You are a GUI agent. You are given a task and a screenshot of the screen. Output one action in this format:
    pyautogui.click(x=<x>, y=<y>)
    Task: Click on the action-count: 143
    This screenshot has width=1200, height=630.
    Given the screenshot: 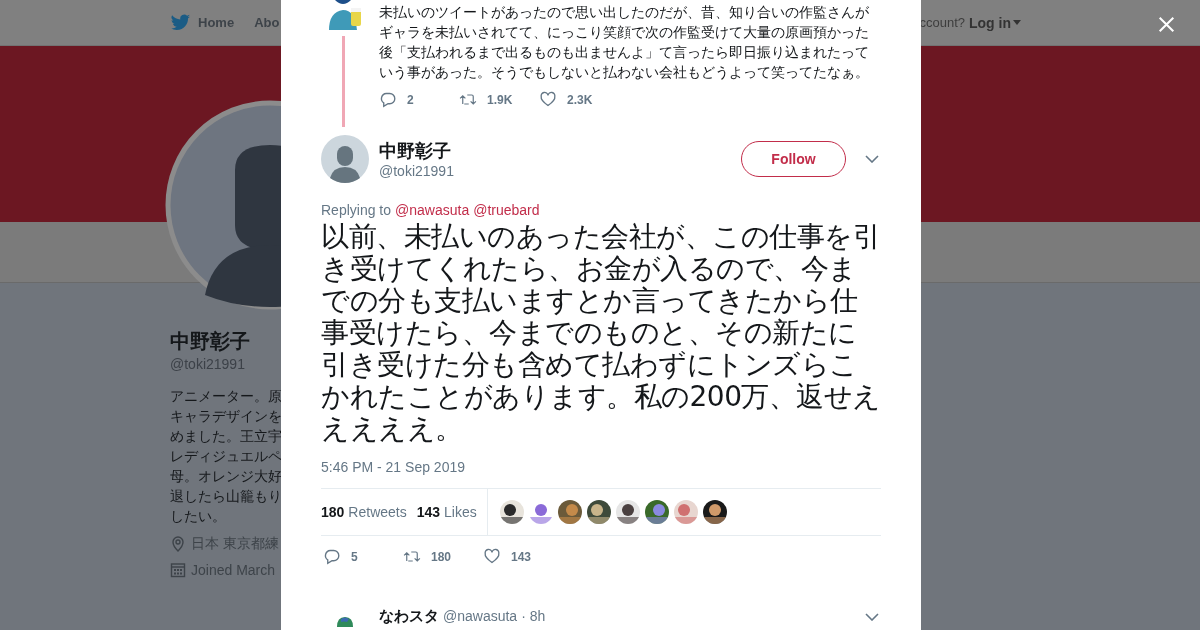 What is the action you would take?
    pyautogui.click(x=521, y=556)
    